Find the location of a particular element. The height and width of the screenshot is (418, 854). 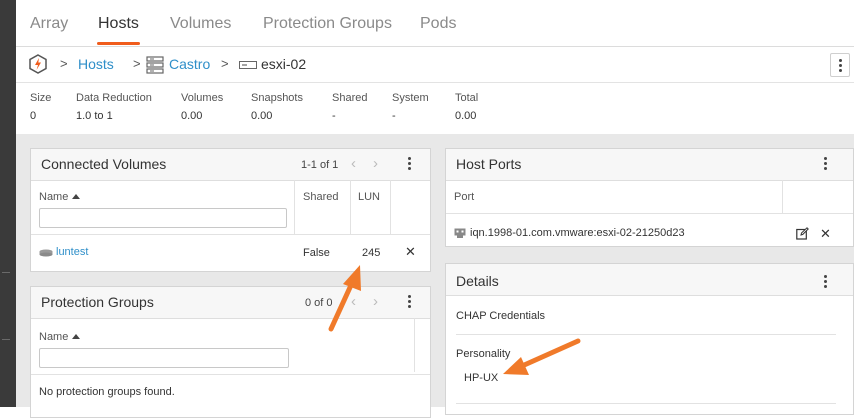

tab-protection-groups: Protection Groups is located at coordinates (327, 24).